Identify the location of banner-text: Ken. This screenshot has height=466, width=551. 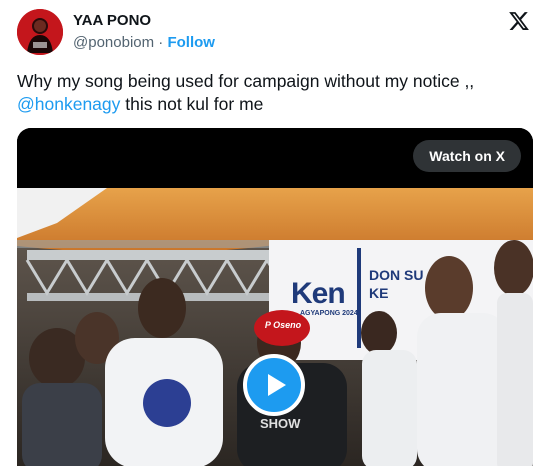
(326, 294).